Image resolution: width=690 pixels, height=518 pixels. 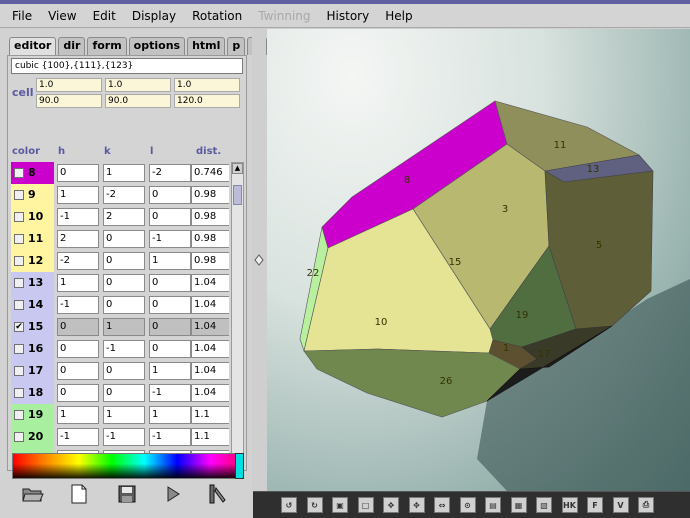 What do you see at coordinates (138, 101) in the screenshot?
I see `cell-beta-field: 90.0` at bounding box center [138, 101].